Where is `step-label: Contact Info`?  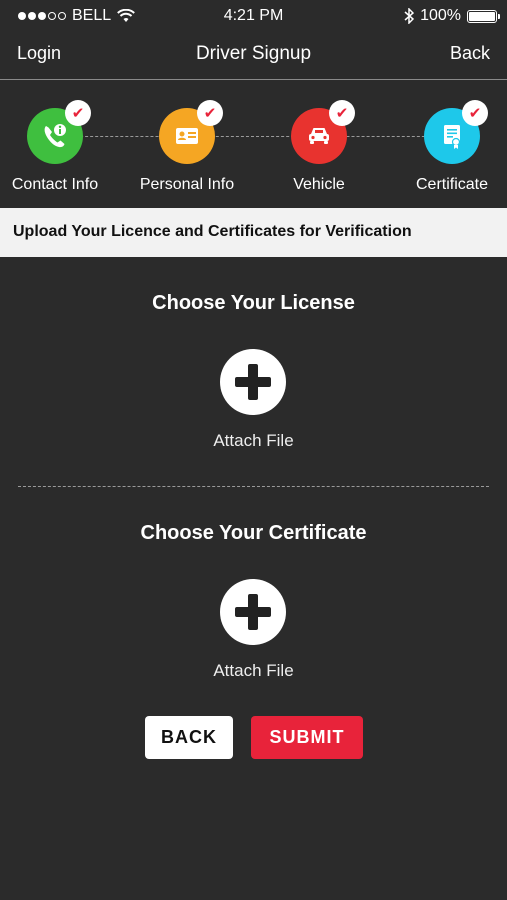 step-label: Contact Info is located at coordinates (55, 184).